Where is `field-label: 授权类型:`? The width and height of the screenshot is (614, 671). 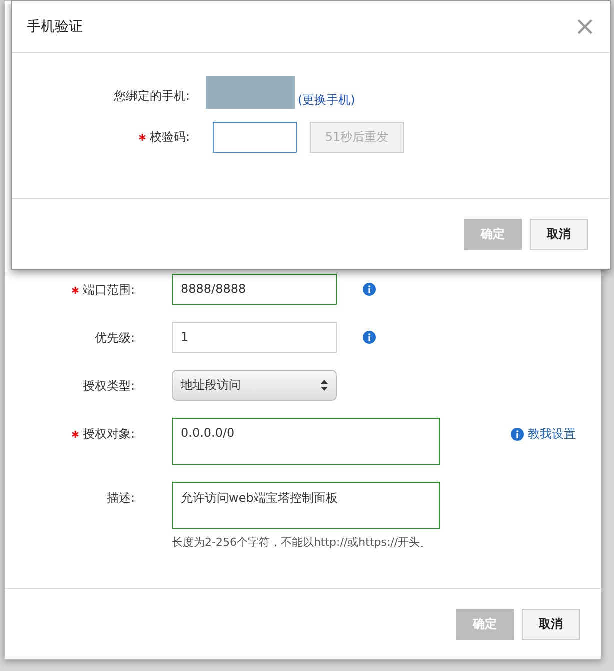 field-label: 授权类型: is located at coordinates (108, 386).